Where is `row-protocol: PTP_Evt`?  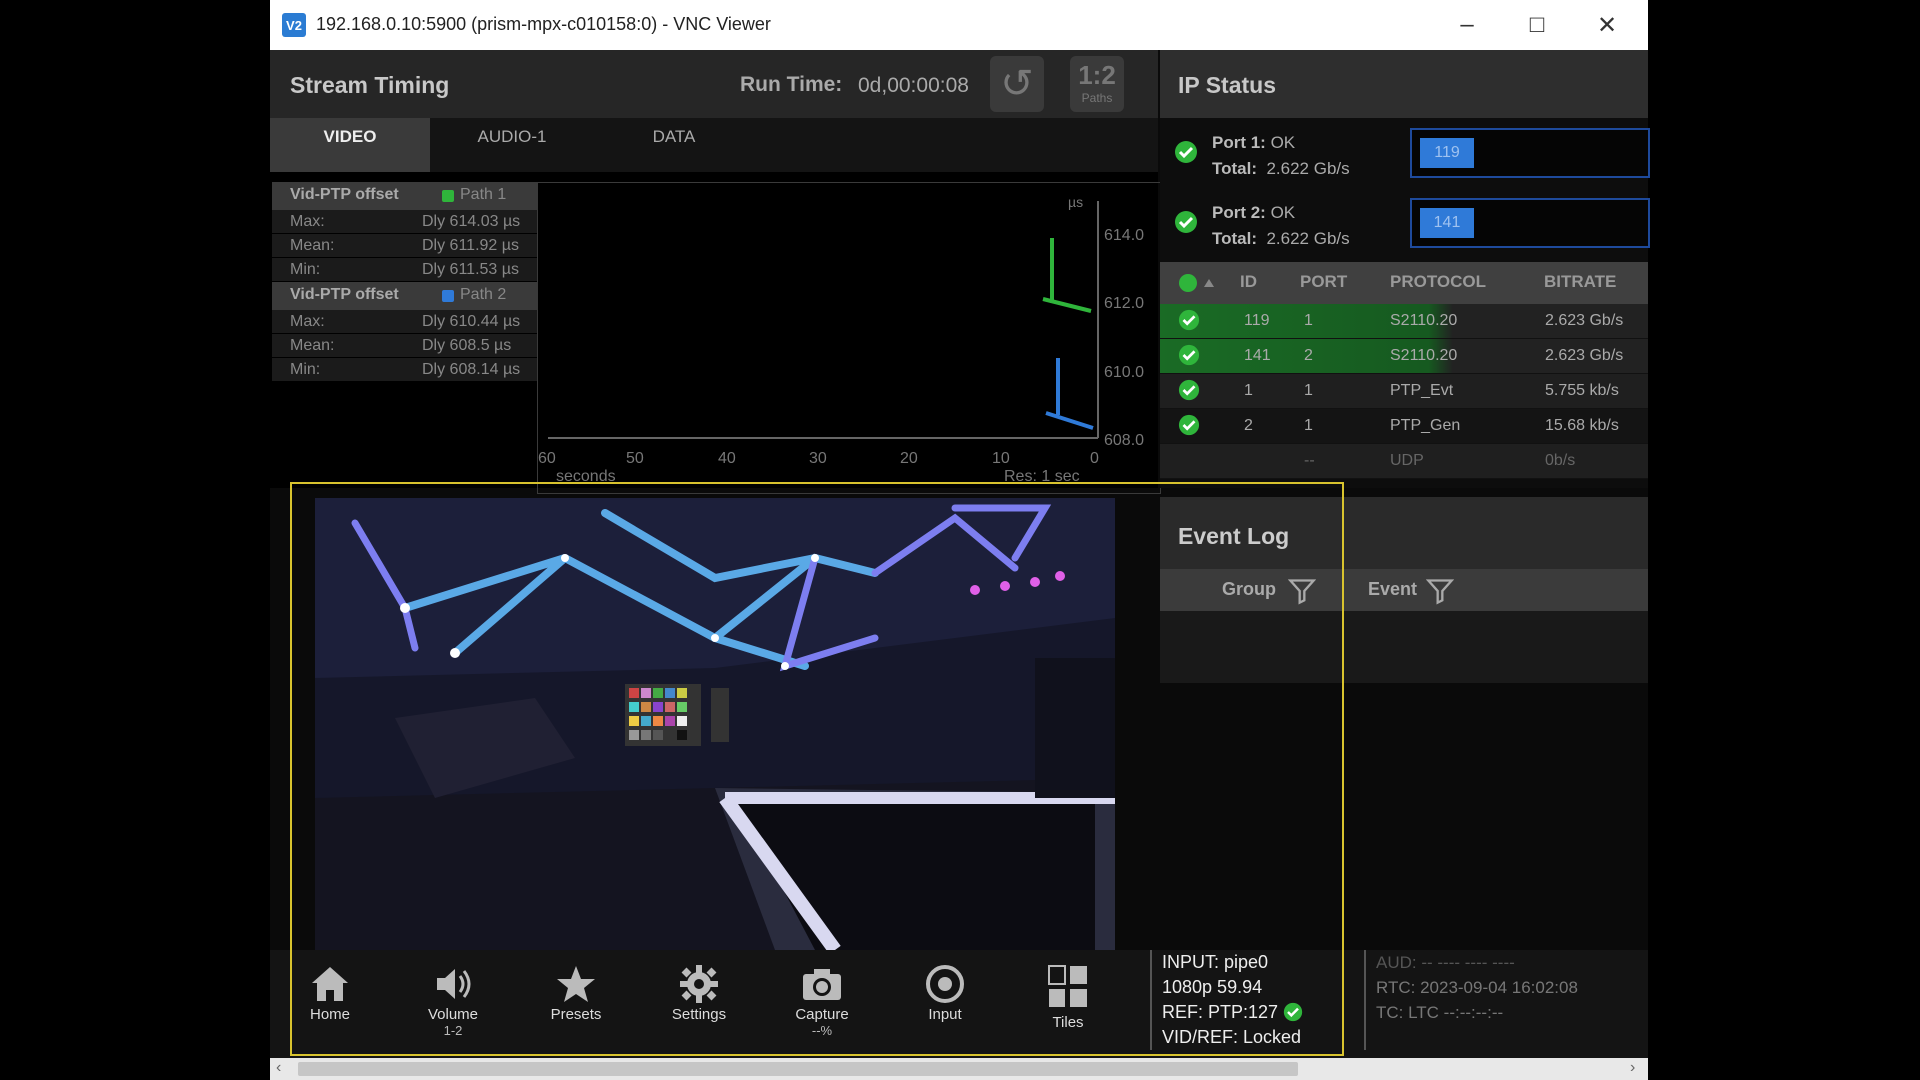
row-protocol: PTP_Evt is located at coordinates (1422, 390).